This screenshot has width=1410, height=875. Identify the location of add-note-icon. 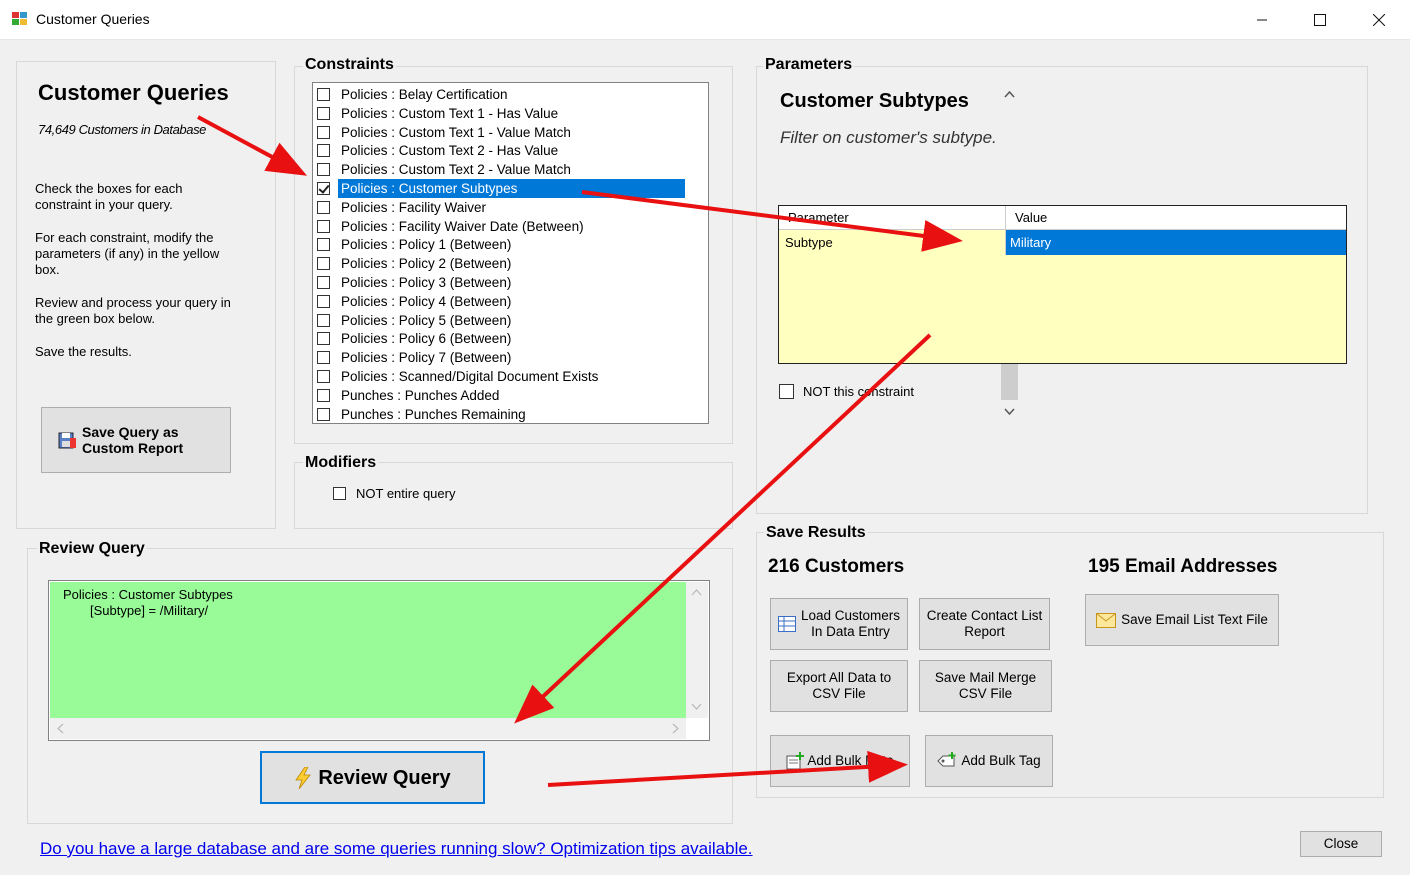
(795, 761).